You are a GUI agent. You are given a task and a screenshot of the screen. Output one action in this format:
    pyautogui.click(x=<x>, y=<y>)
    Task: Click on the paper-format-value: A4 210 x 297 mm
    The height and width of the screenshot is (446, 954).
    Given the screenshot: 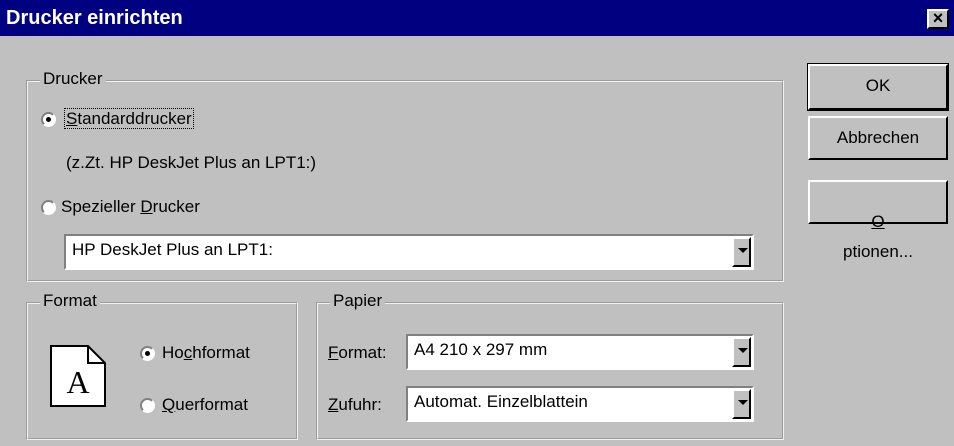 What is the action you would take?
    pyautogui.click(x=481, y=349)
    